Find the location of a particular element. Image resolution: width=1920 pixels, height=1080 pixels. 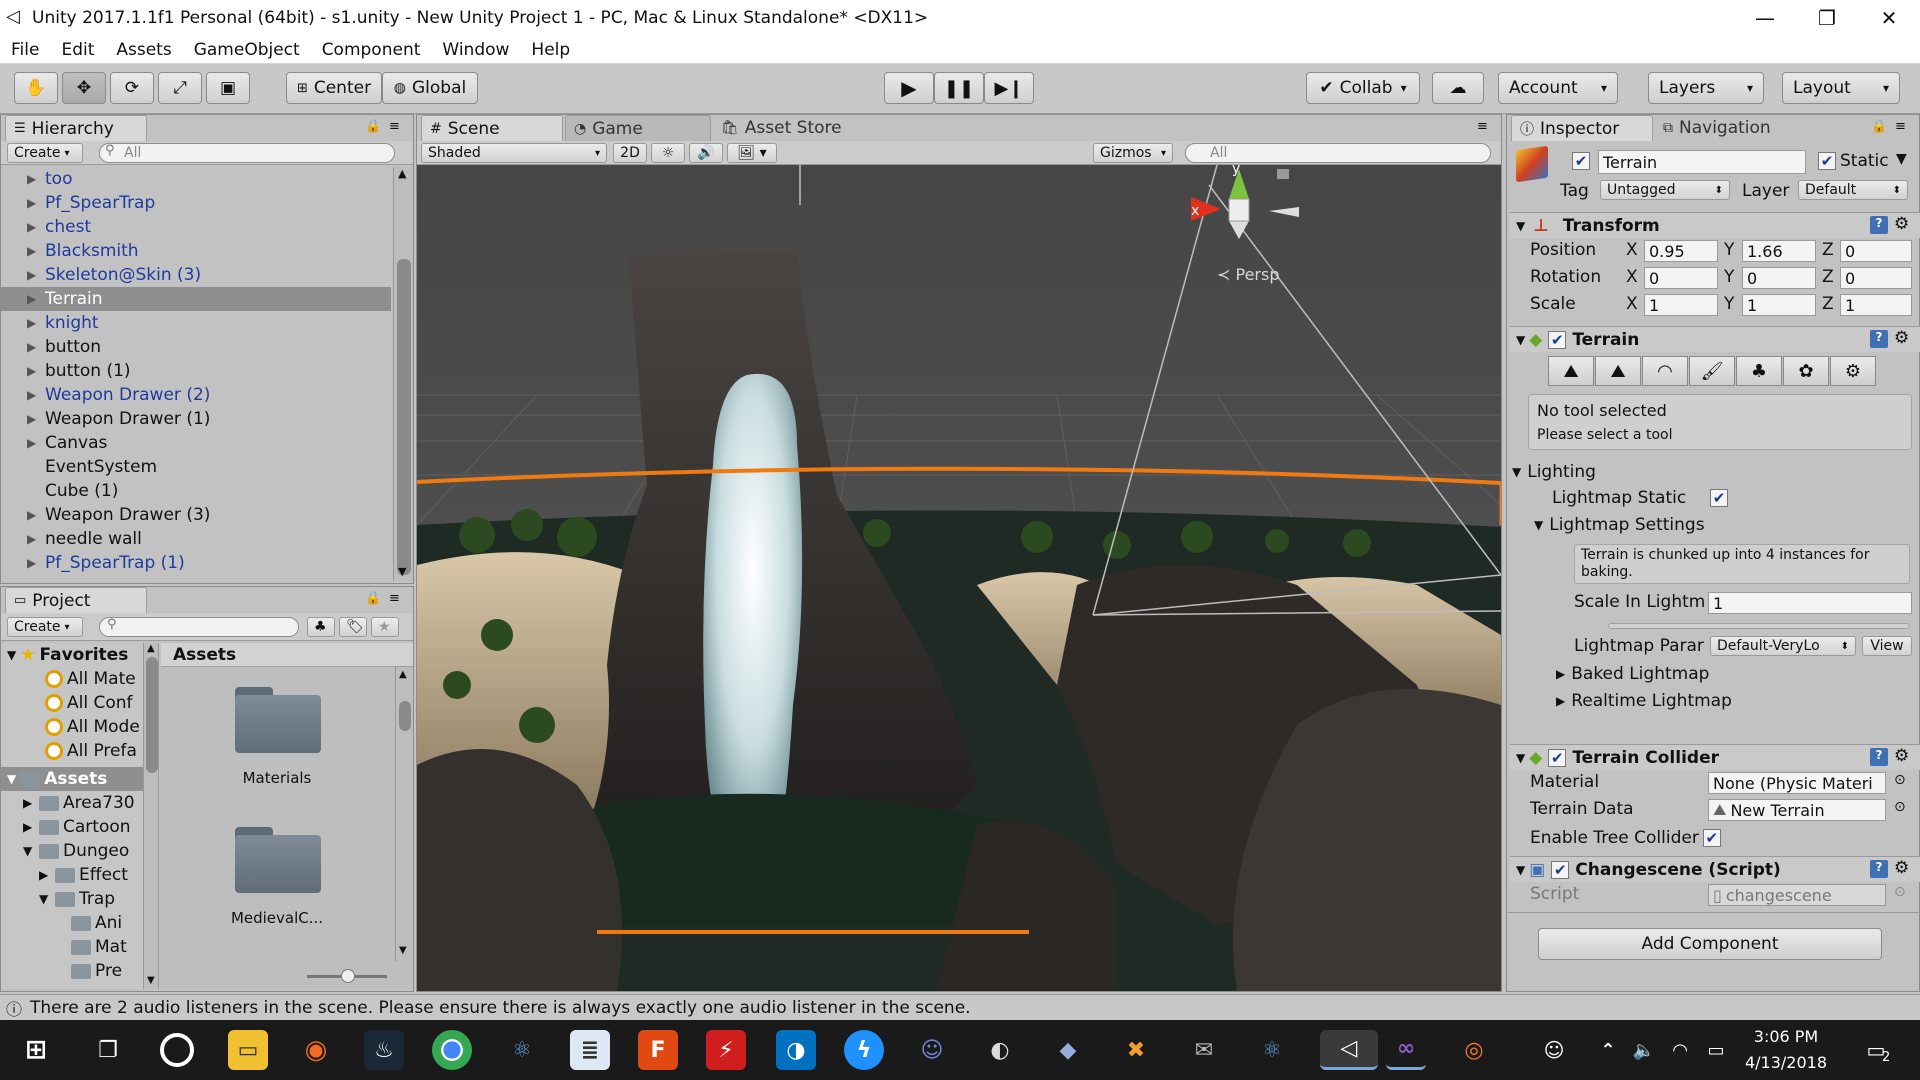

lightmap-static-checkbox: ✔ is located at coordinates (1719, 498).